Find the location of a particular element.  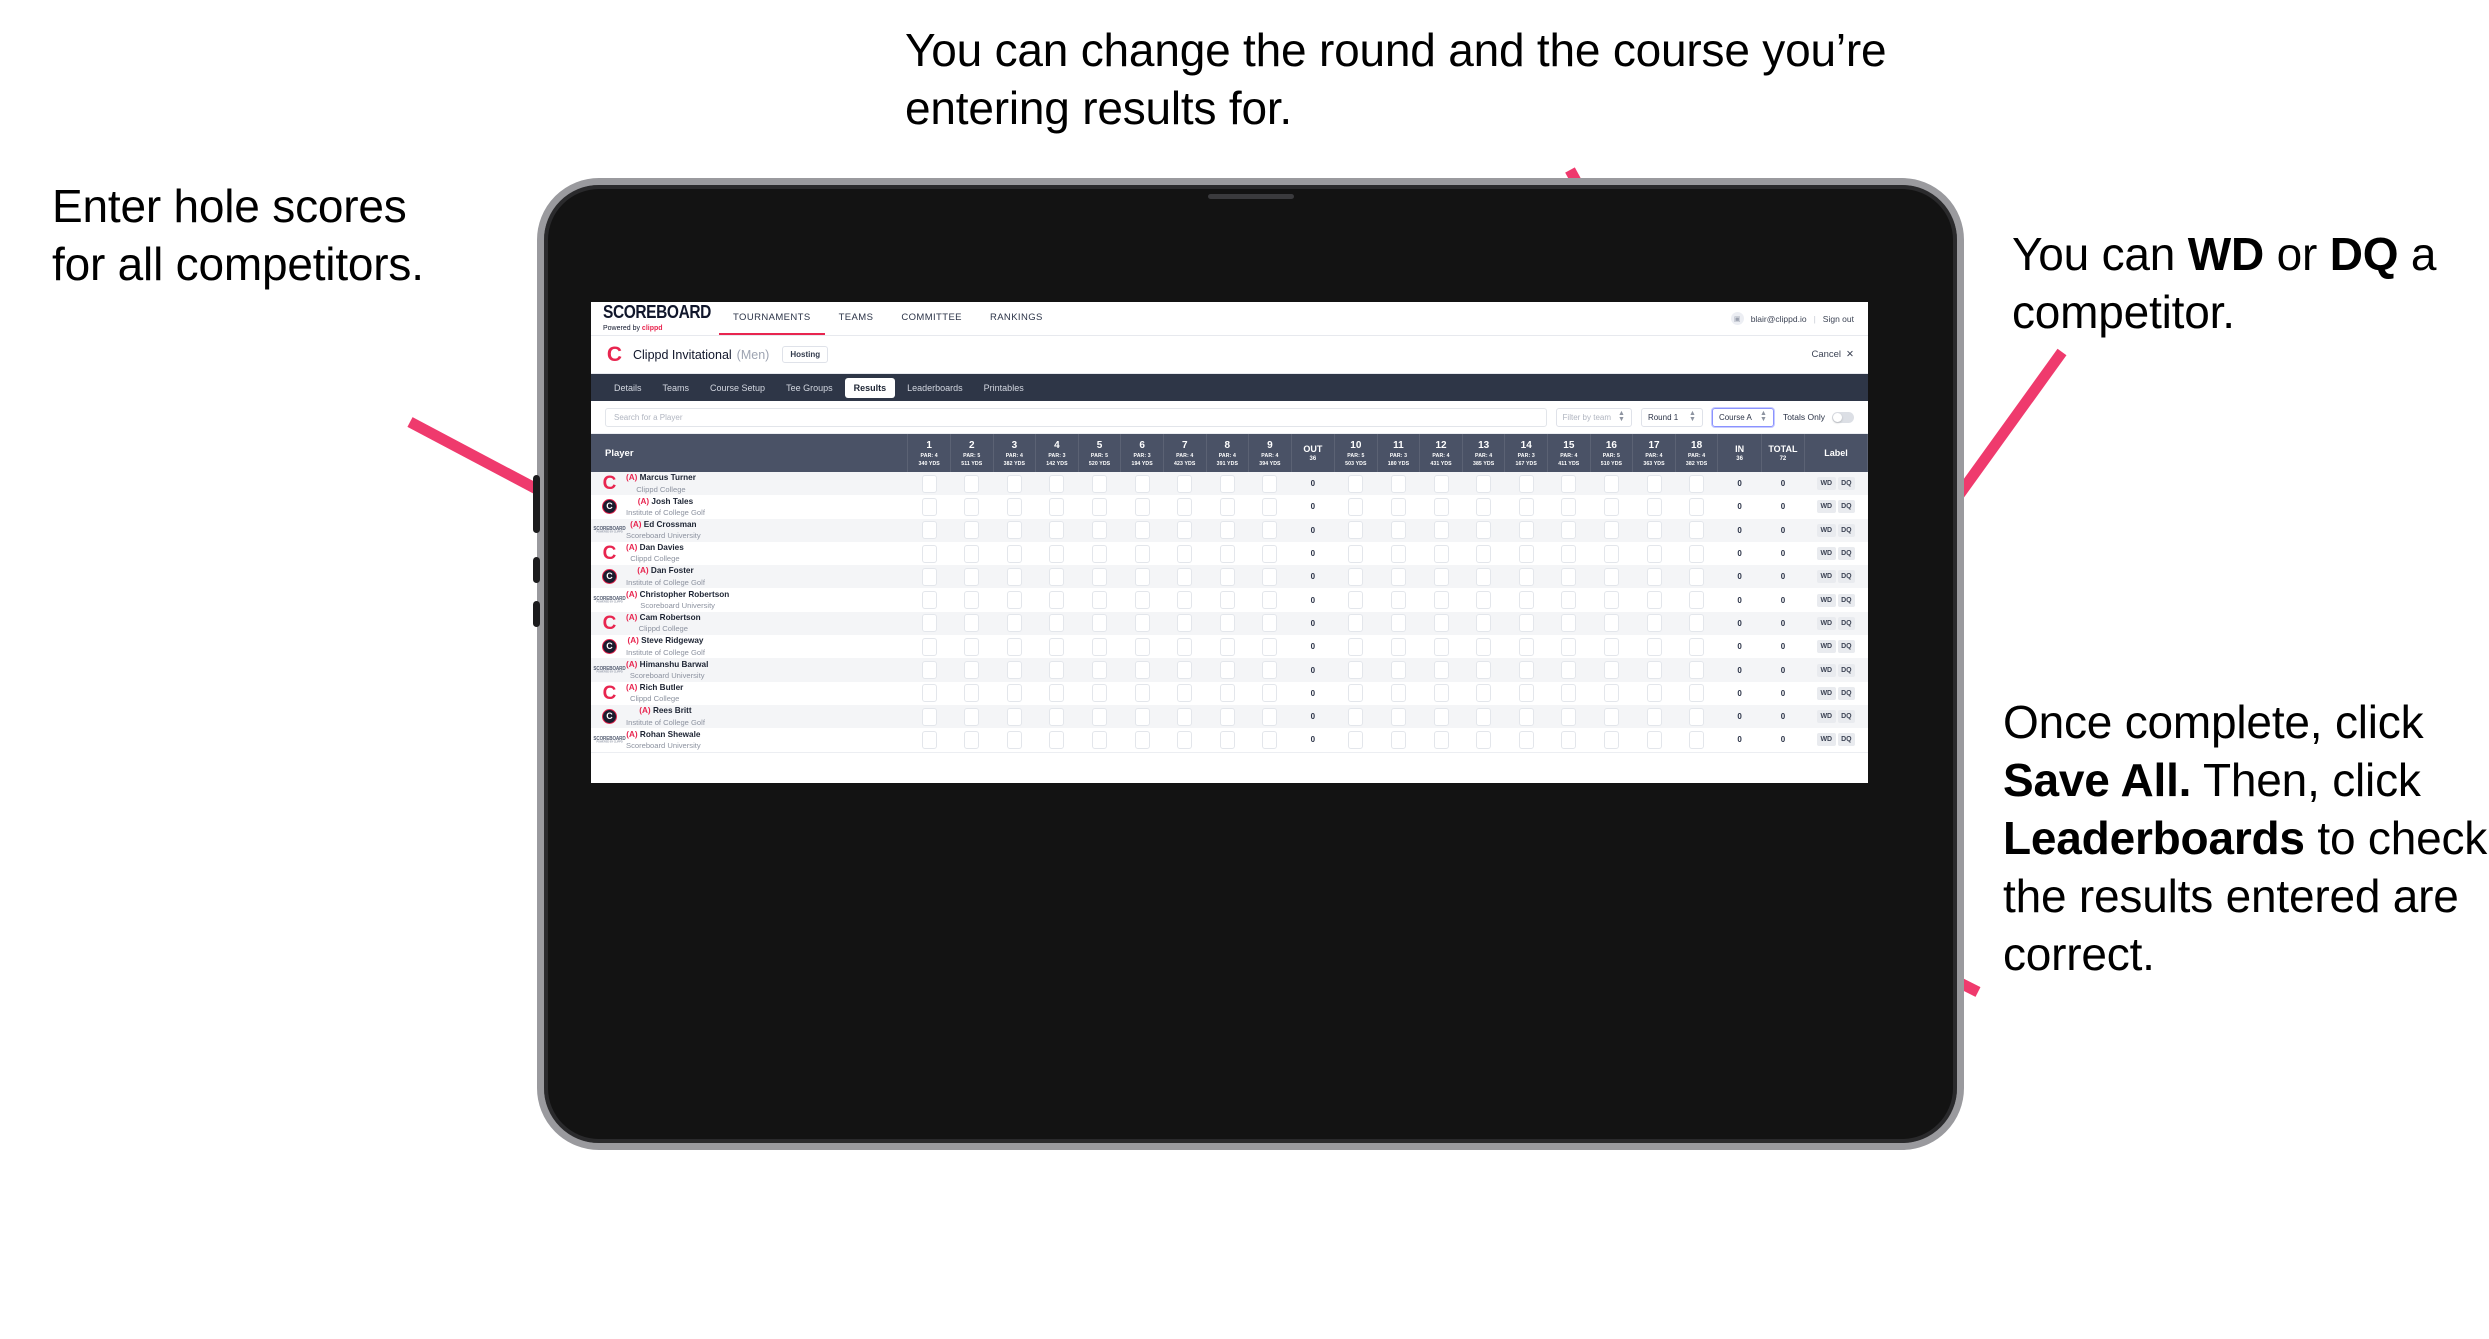

nav-teams: TEAMS is located at coordinates (856, 318).